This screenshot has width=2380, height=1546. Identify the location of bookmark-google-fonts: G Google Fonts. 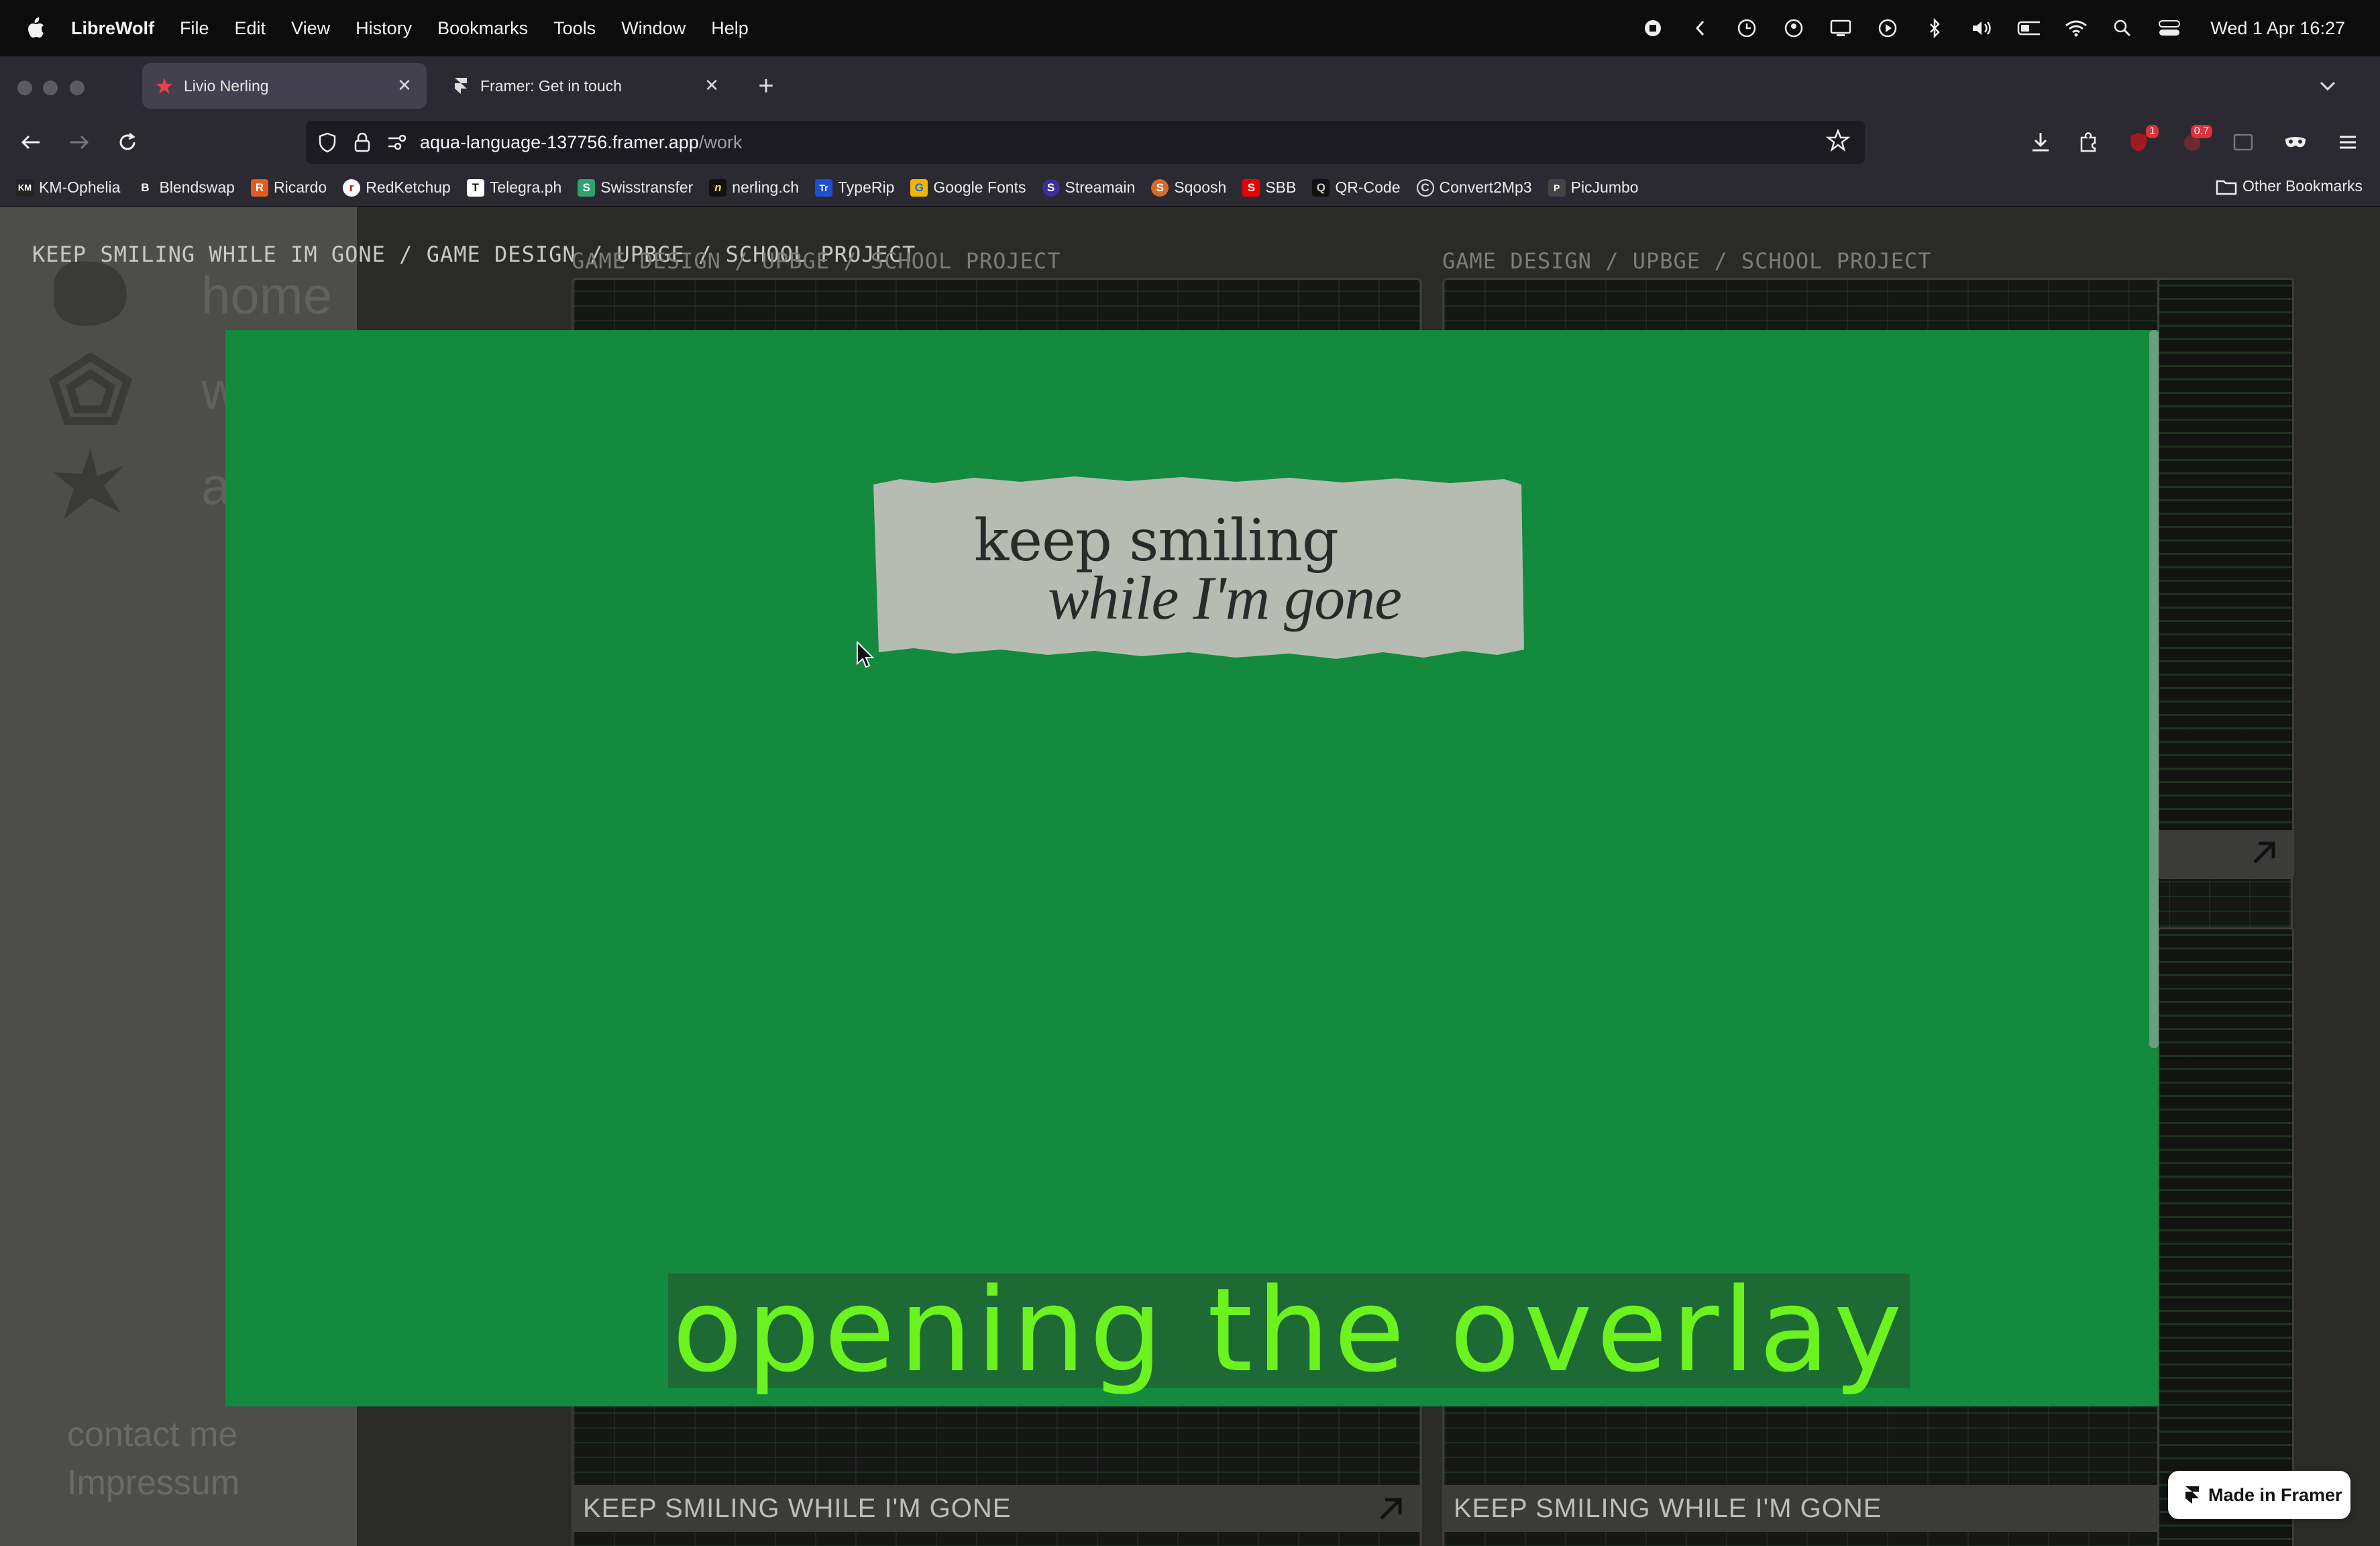
(968, 187).